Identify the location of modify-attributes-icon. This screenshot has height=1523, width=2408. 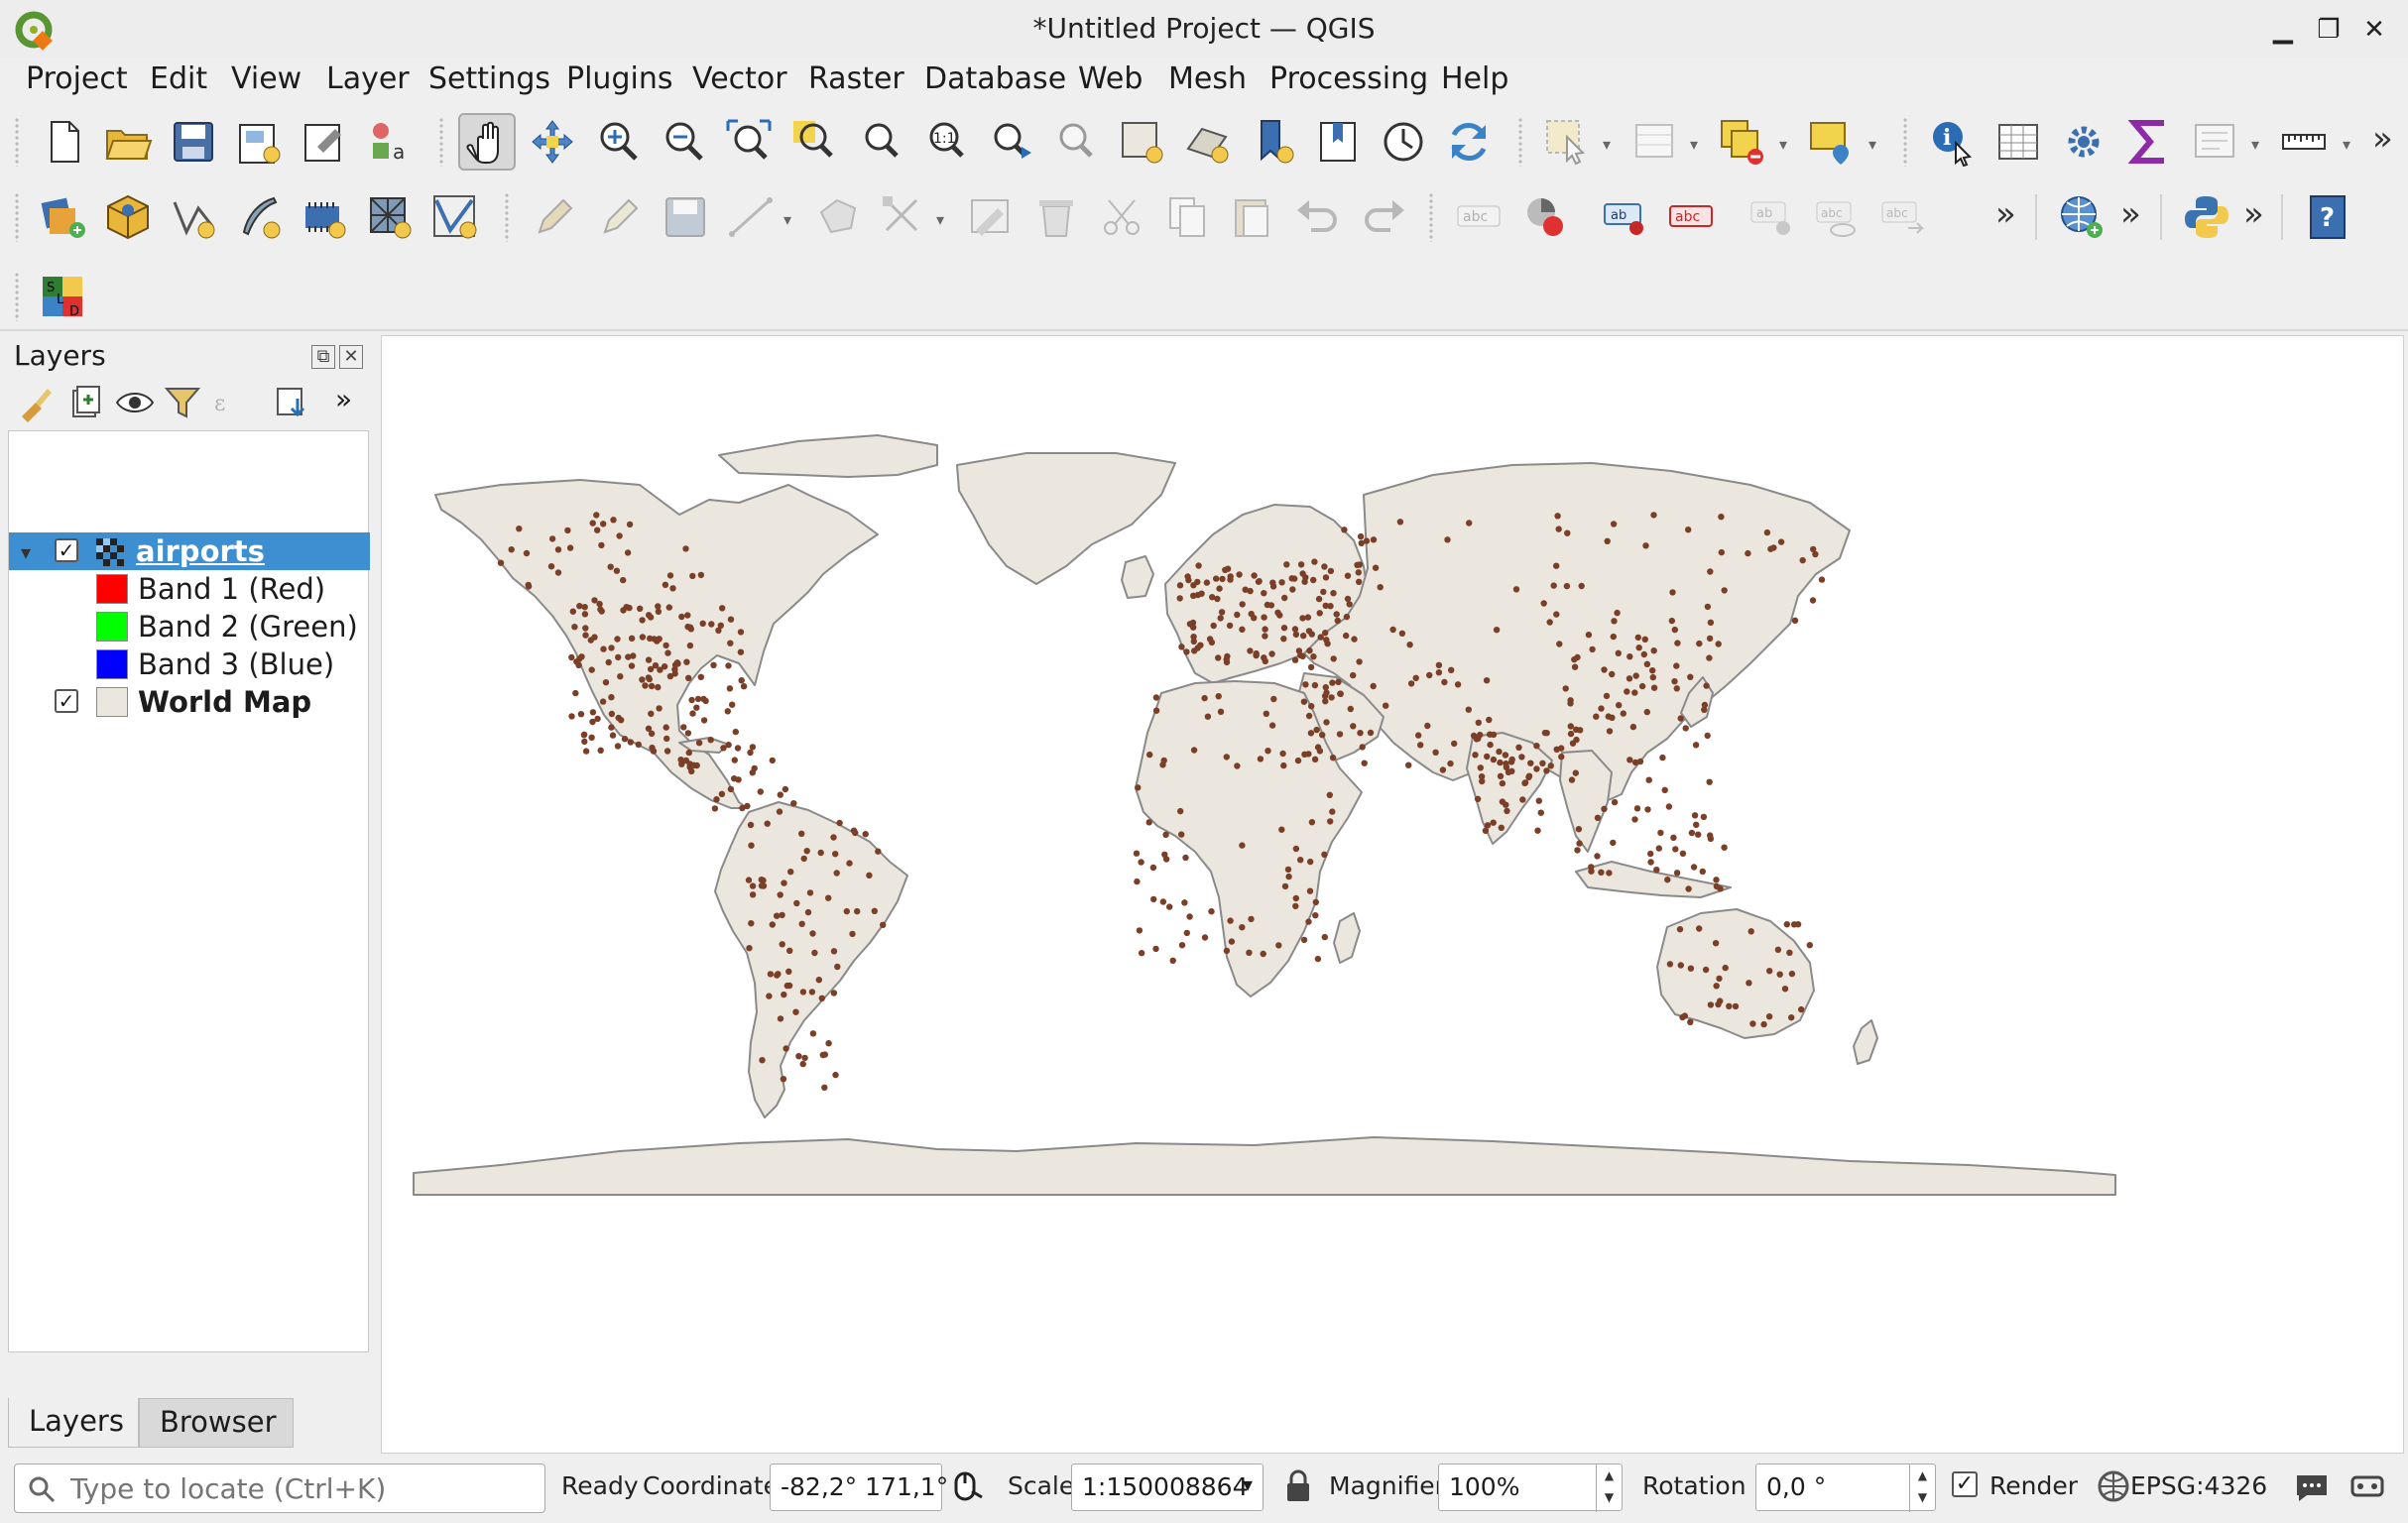
(991, 217).